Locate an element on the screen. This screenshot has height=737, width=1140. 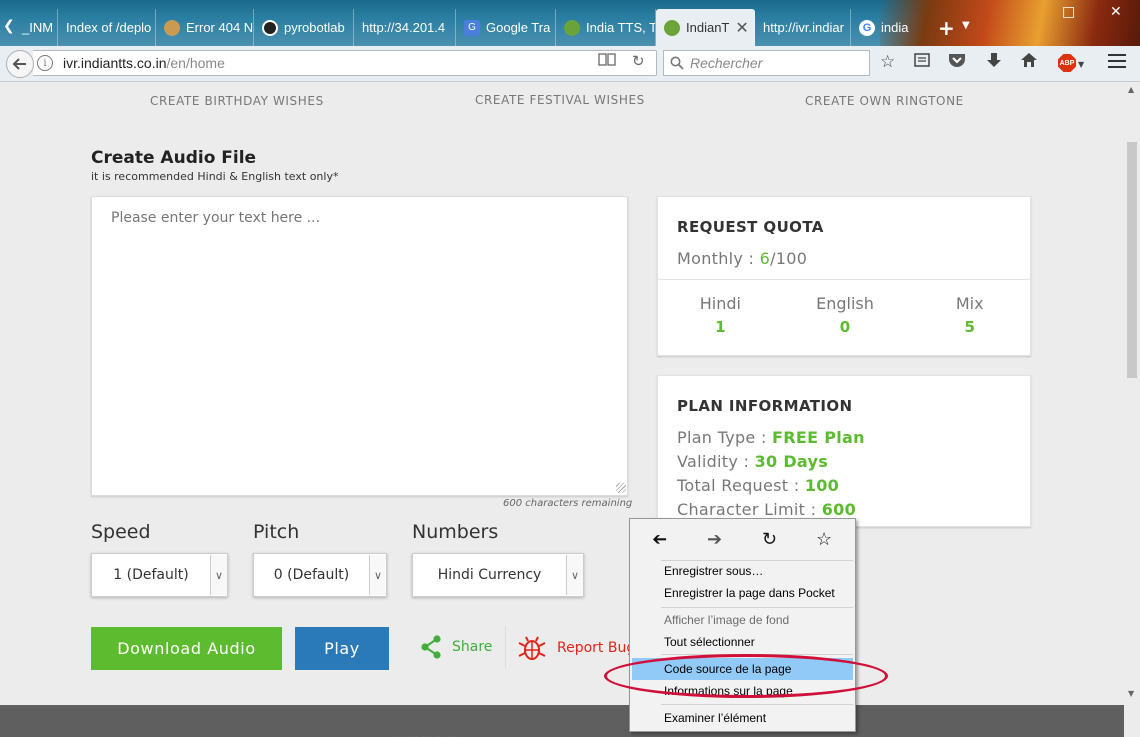
tab-label: India TTS, T is located at coordinates (621, 27).